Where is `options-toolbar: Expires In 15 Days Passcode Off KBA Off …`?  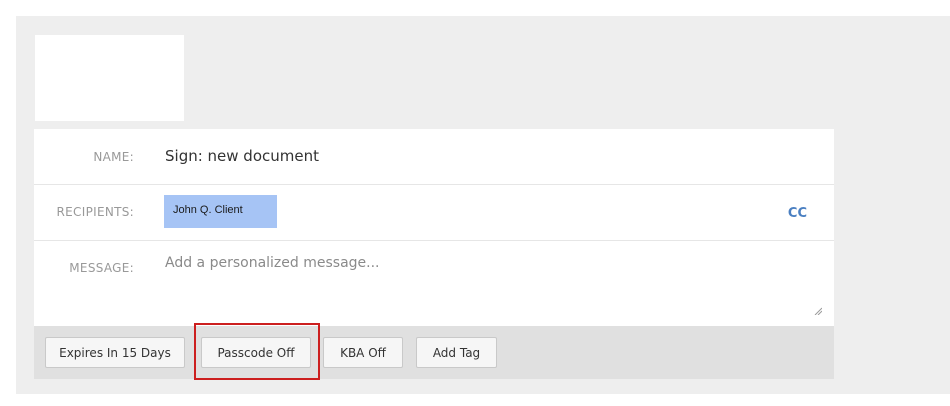 options-toolbar: Expires In 15 Days Passcode Off KBA Off … is located at coordinates (434, 352).